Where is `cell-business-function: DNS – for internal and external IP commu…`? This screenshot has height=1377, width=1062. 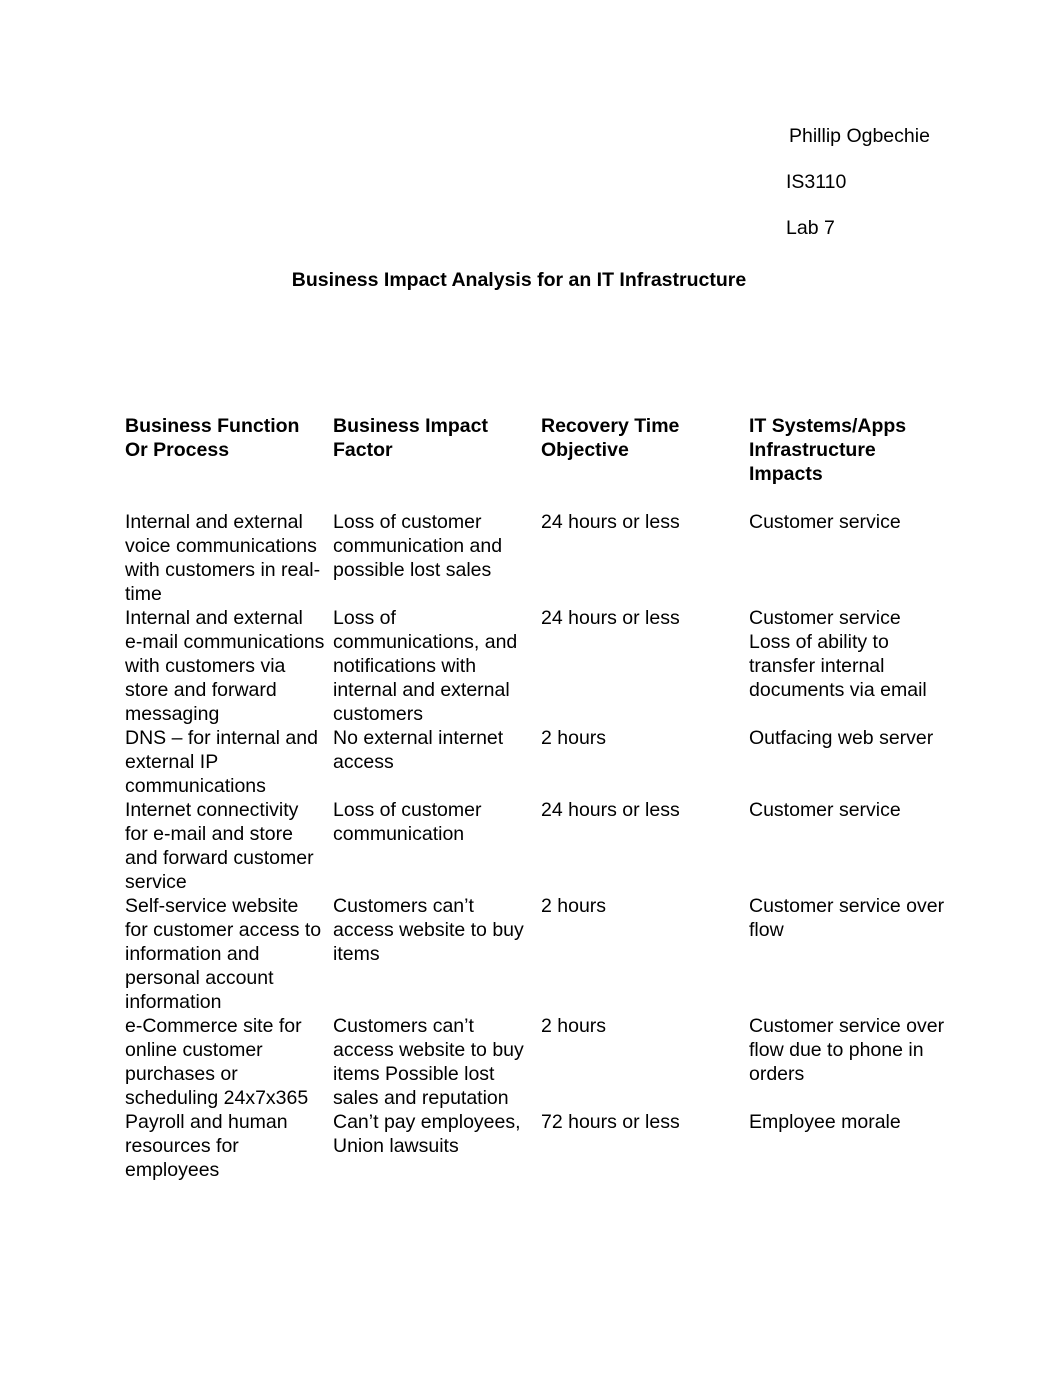 cell-business-function: DNS – for internal and external IP commu… is located at coordinates (221, 762).